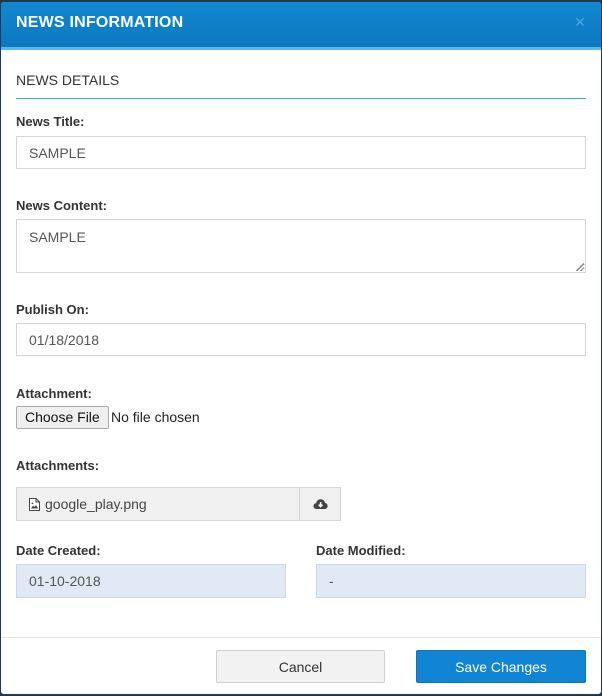  Describe the element at coordinates (155, 417) in the screenshot. I see `file-status-text: No file chosen` at that location.